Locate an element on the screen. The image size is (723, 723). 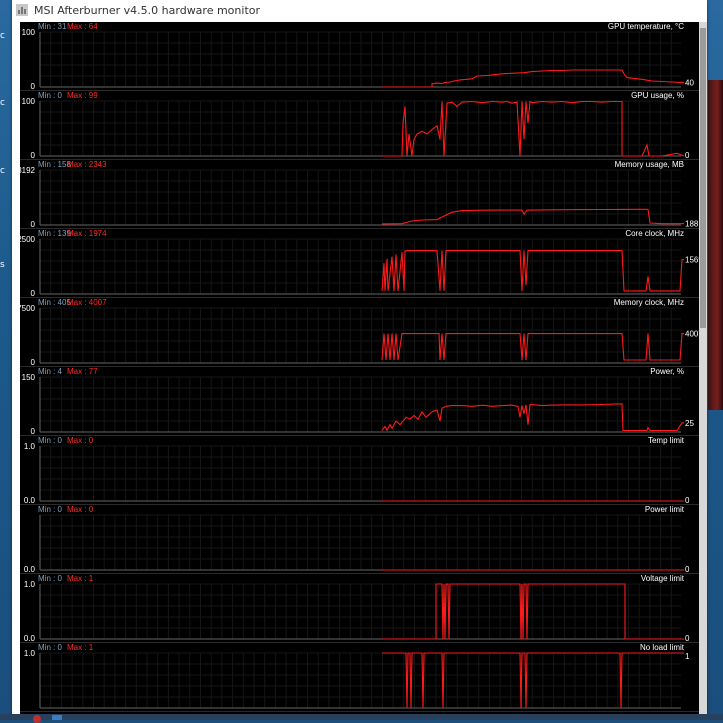
graph-y-max-label: 8192 is located at coordinates (28, 170).